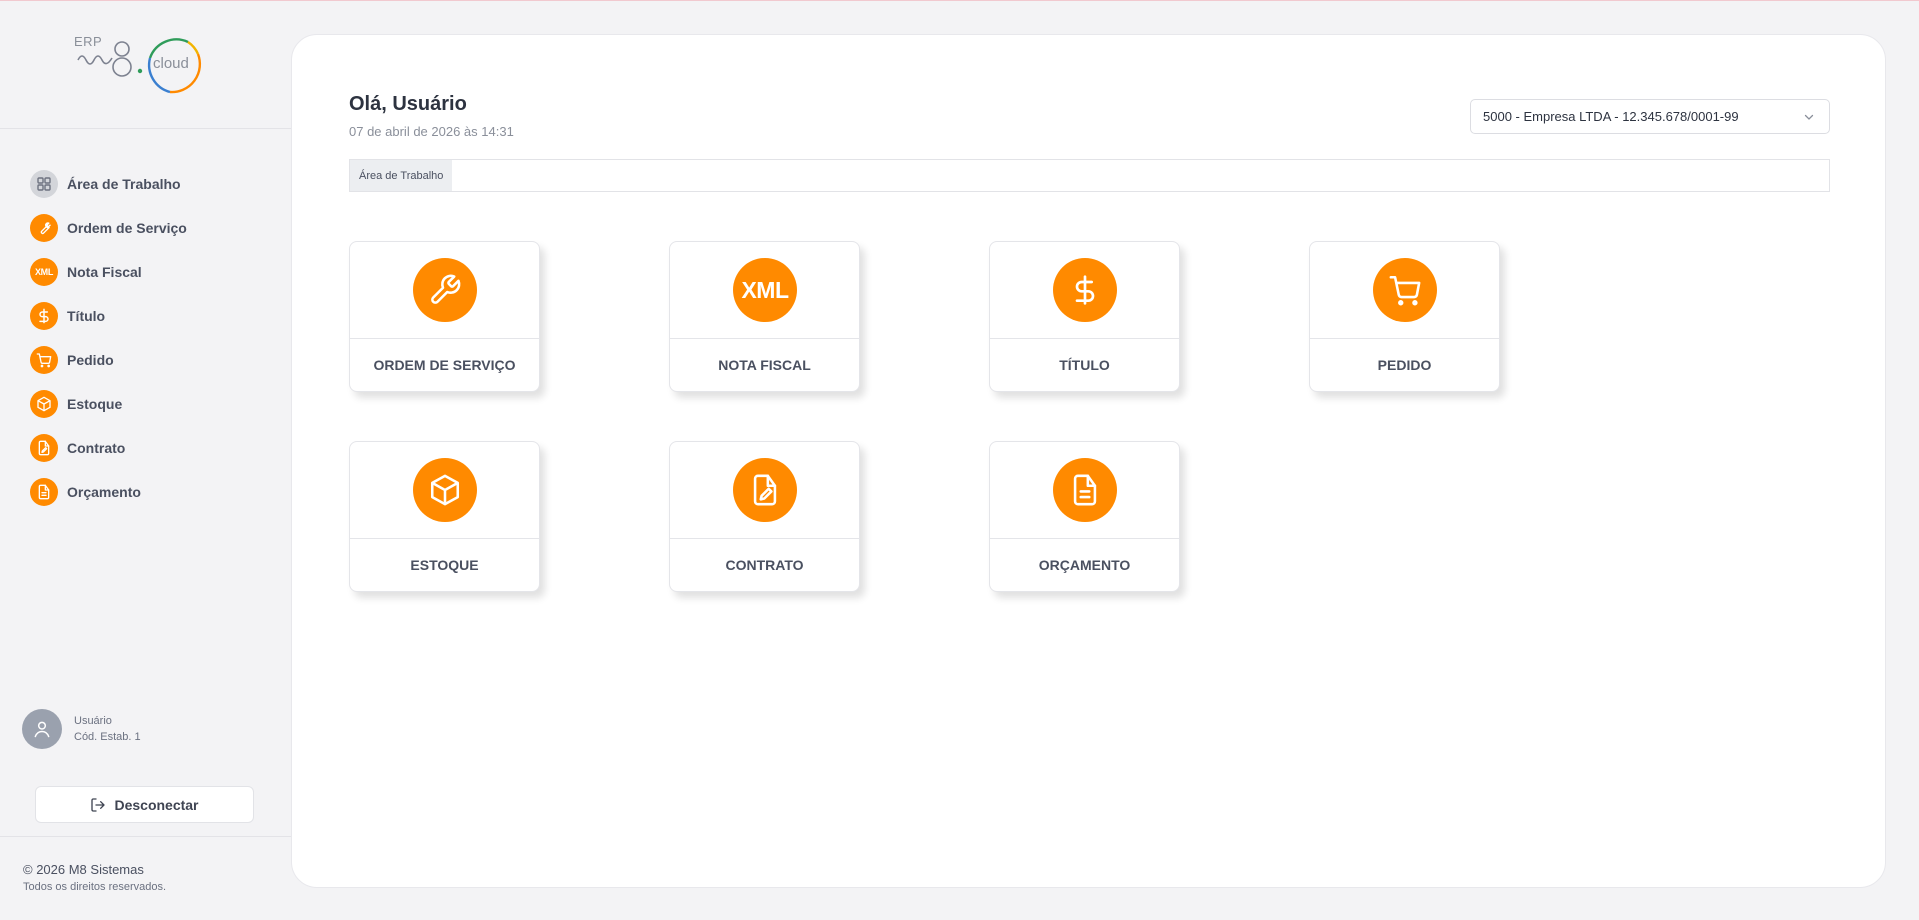 The image size is (1919, 920). Describe the element at coordinates (764, 365) in the screenshot. I see `card-label: NOTA FISCAL` at that location.